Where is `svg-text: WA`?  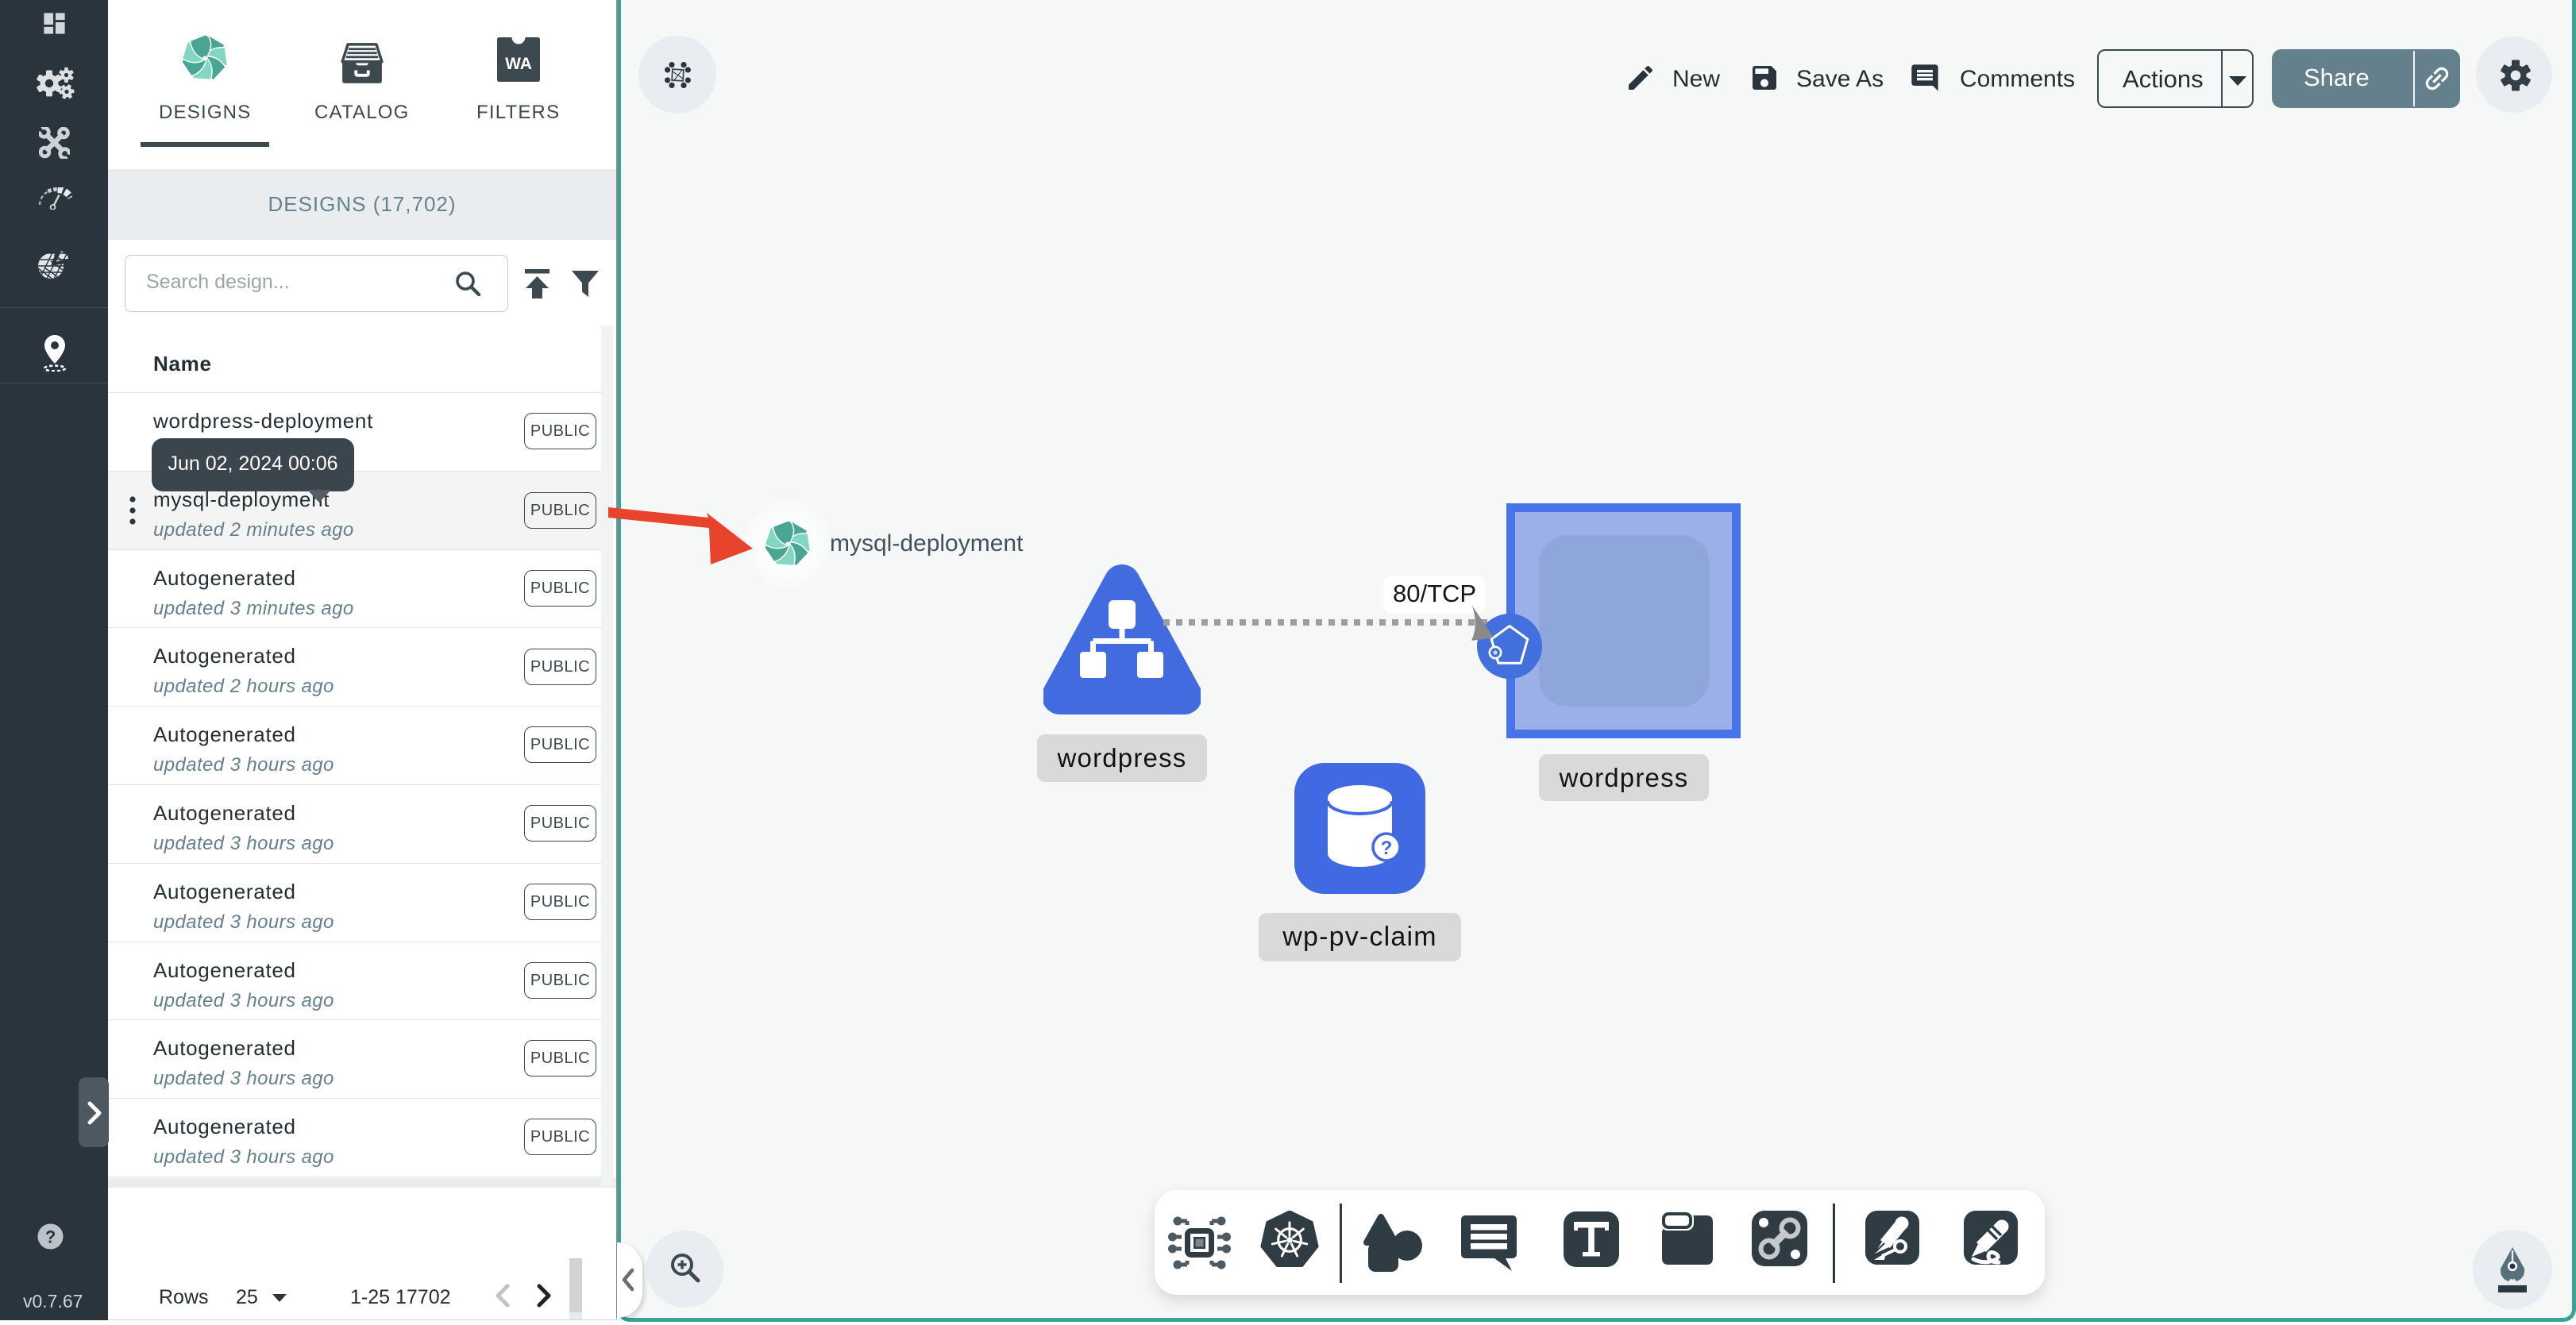
svg-text: WA is located at coordinates (518, 64).